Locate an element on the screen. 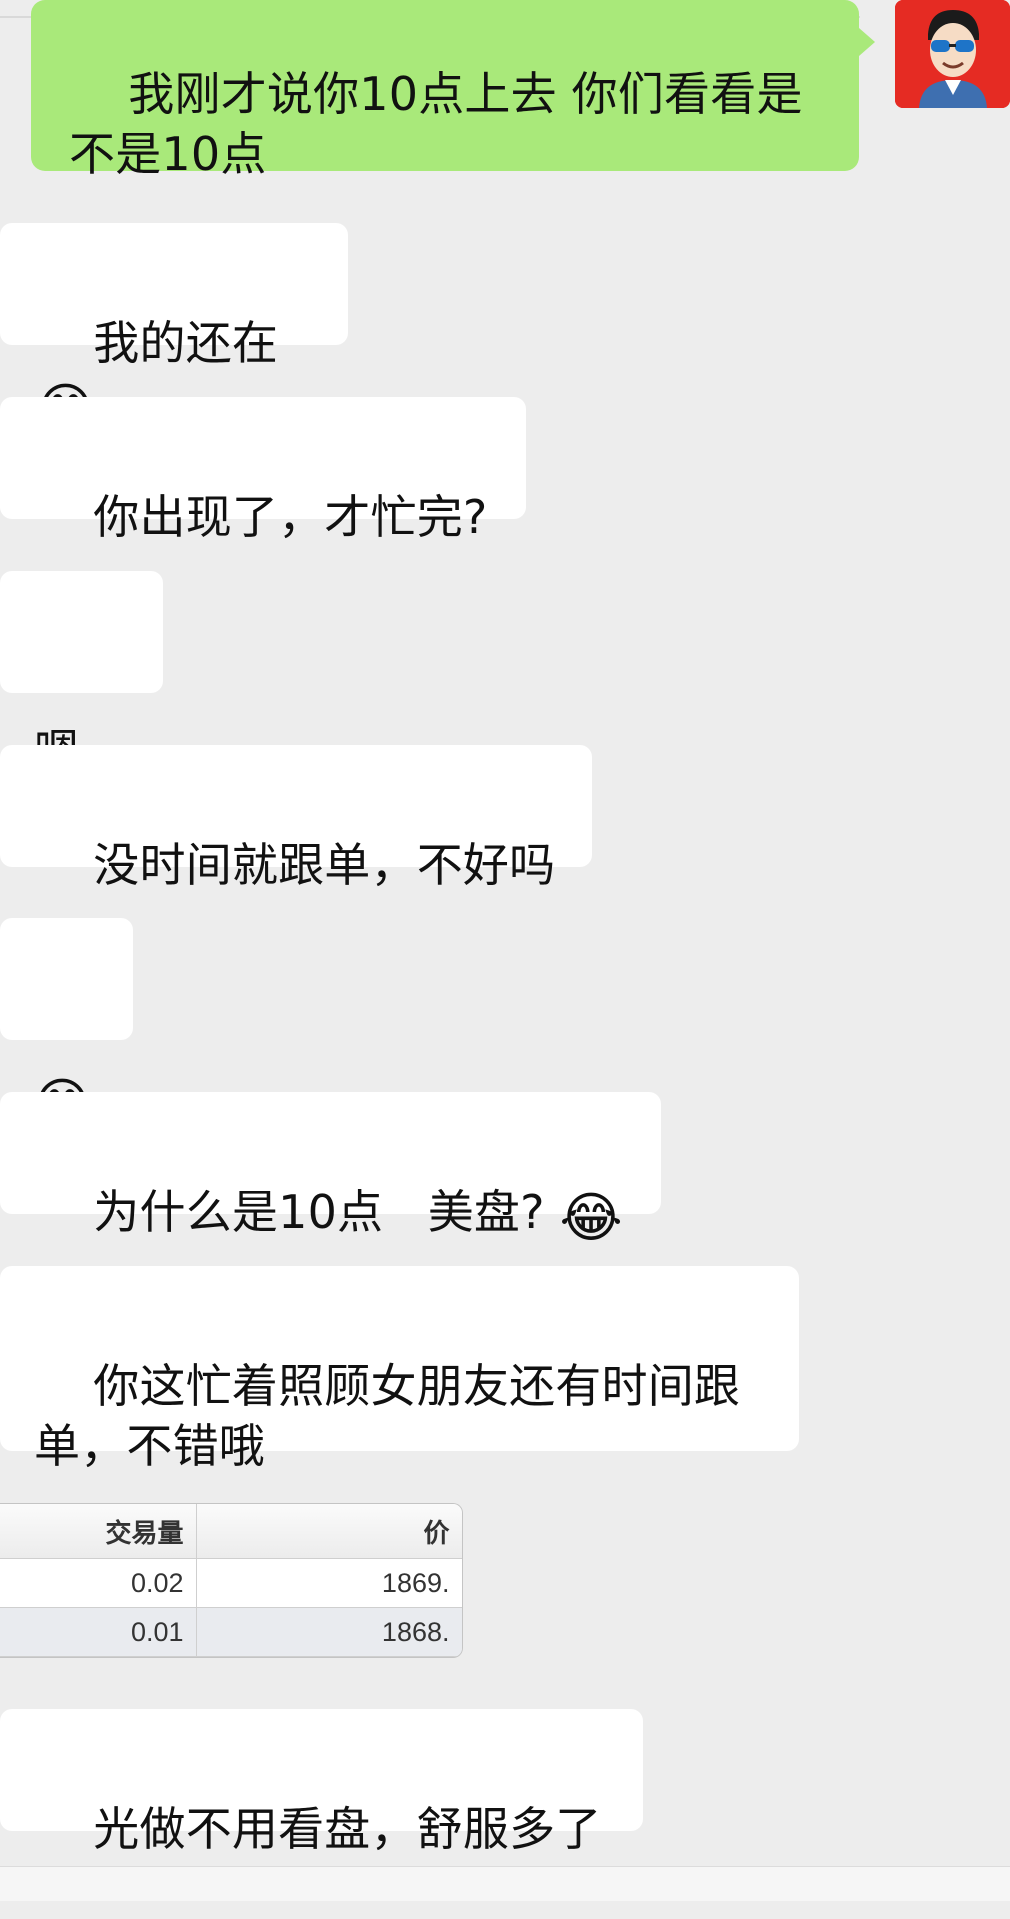 This screenshot has height=1919, width=1010. incoming-message-bubble: 你这忙着照顾女朋友还有时间跟 单，不错哦 is located at coordinates (399, 1369).